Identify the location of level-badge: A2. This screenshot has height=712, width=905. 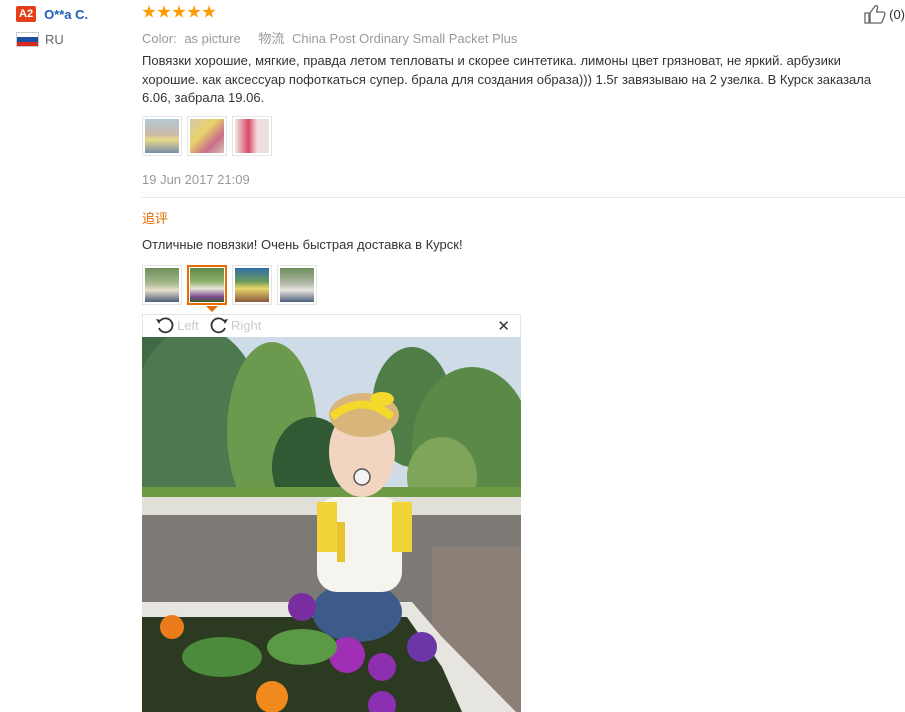
(26, 14).